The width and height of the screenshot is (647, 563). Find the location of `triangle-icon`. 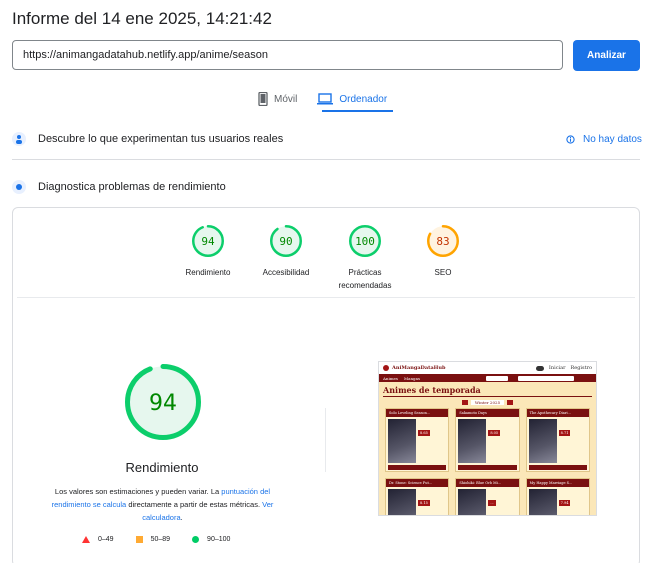

triangle-icon is located at coordinates (86, 539).